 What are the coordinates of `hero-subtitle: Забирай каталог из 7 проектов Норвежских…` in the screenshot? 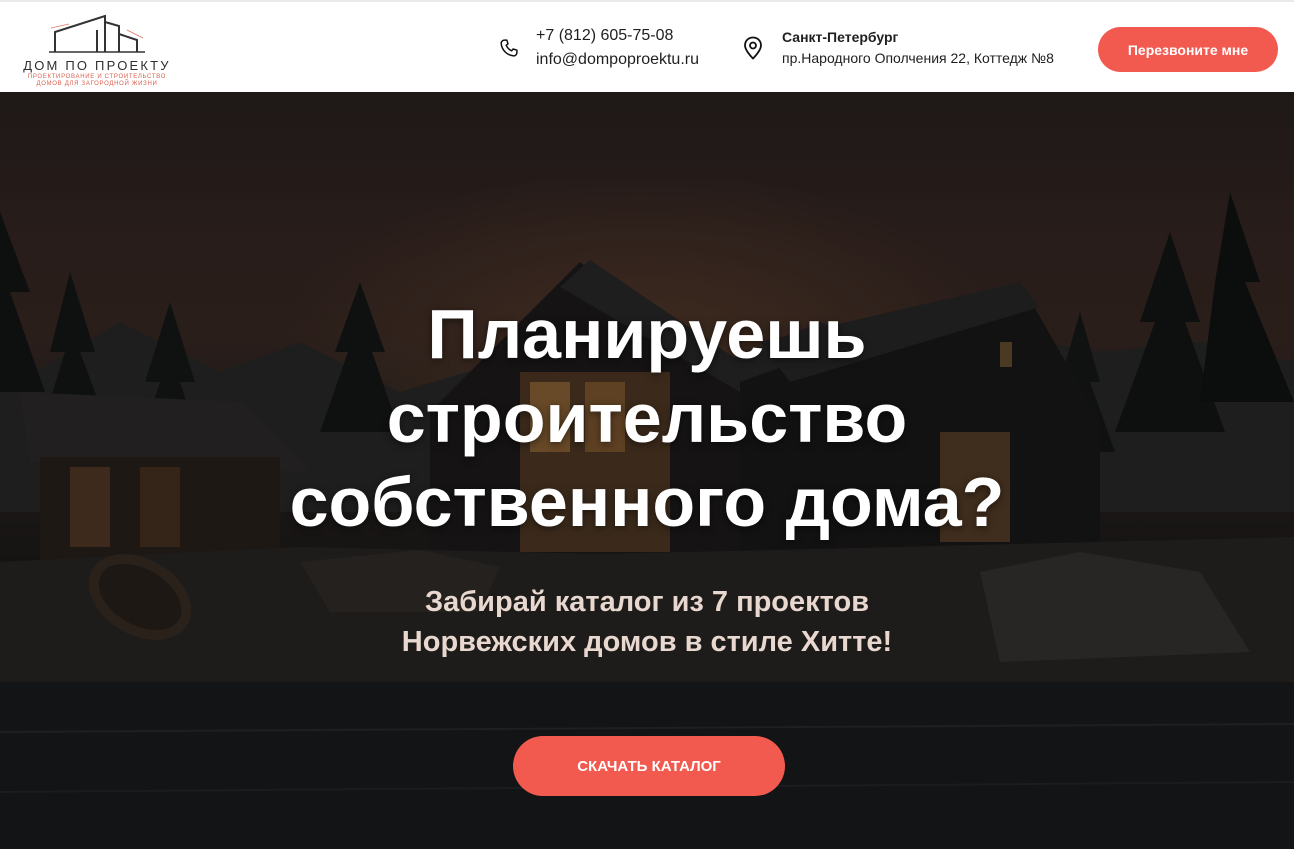 It's located at (647, 622).